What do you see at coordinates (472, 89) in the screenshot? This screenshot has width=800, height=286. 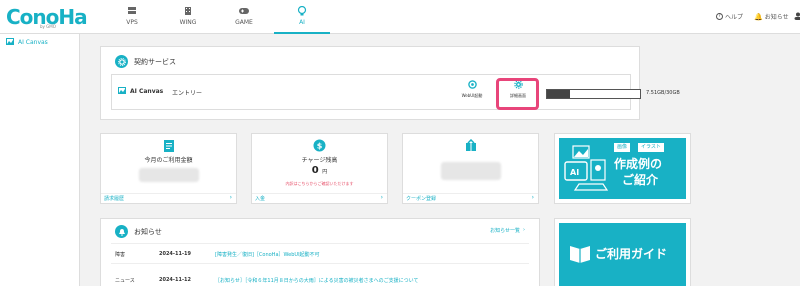 I see `webui-launch-button: WebUI起動` at bounding box center [472, 89].